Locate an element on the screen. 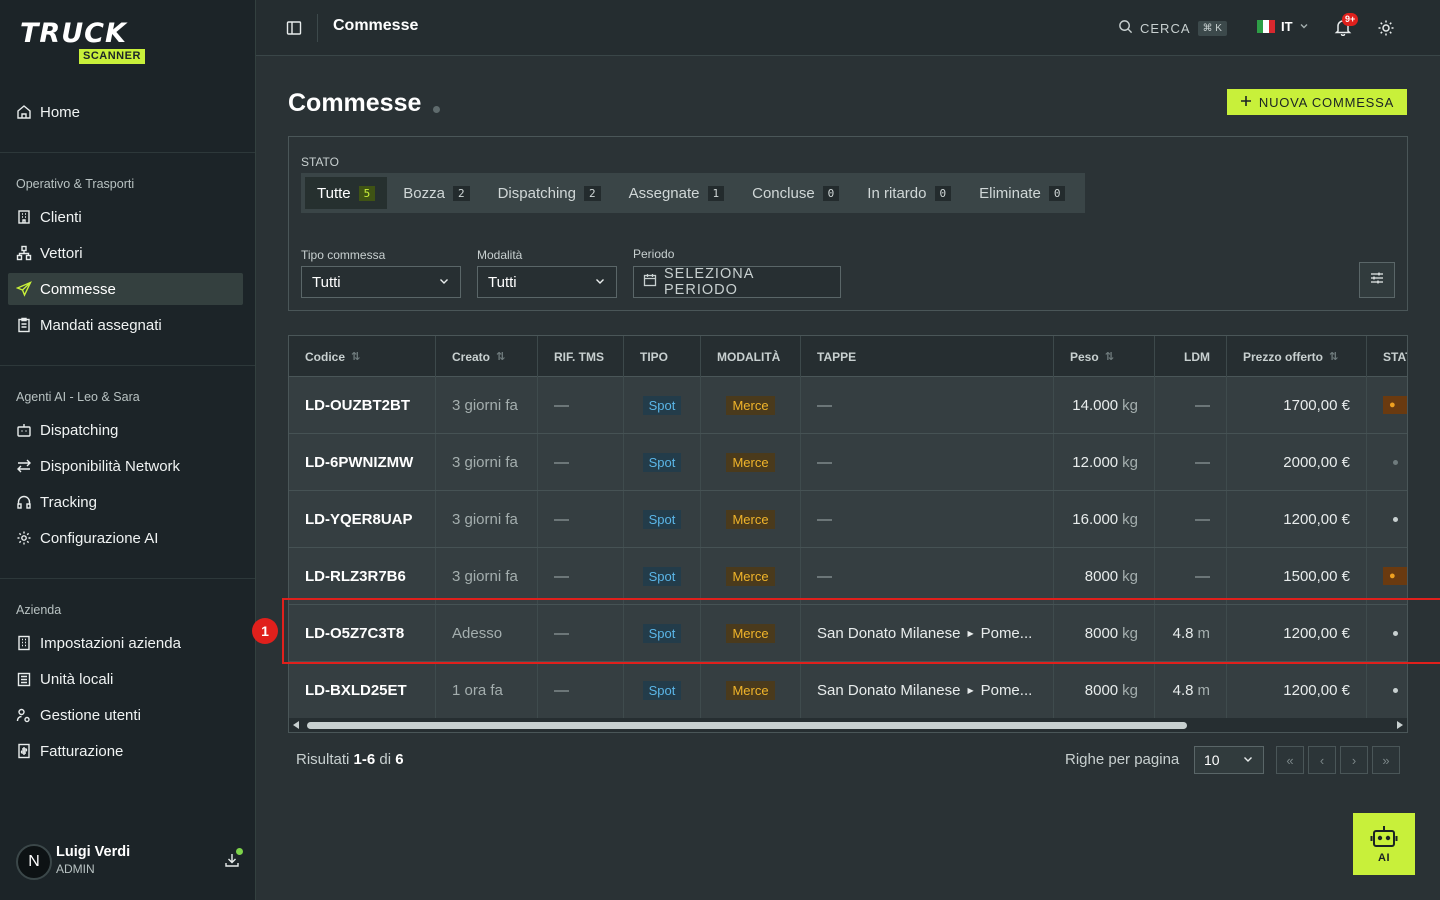 Image resolution: width=1440 pixels, height=900 pixels. scroll-right-icon is located at coordinates (1400, 725).